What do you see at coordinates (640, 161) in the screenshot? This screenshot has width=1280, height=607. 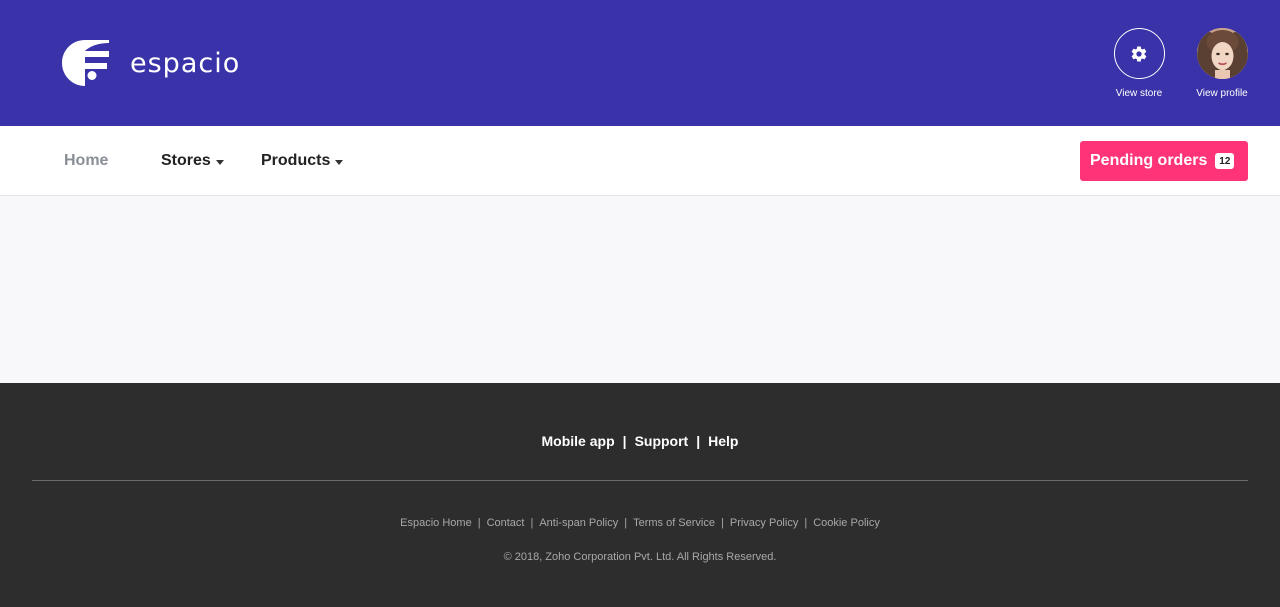 I see `main-nav: Home Stores Products Pending orders 12` at bounding box center [640, 161].